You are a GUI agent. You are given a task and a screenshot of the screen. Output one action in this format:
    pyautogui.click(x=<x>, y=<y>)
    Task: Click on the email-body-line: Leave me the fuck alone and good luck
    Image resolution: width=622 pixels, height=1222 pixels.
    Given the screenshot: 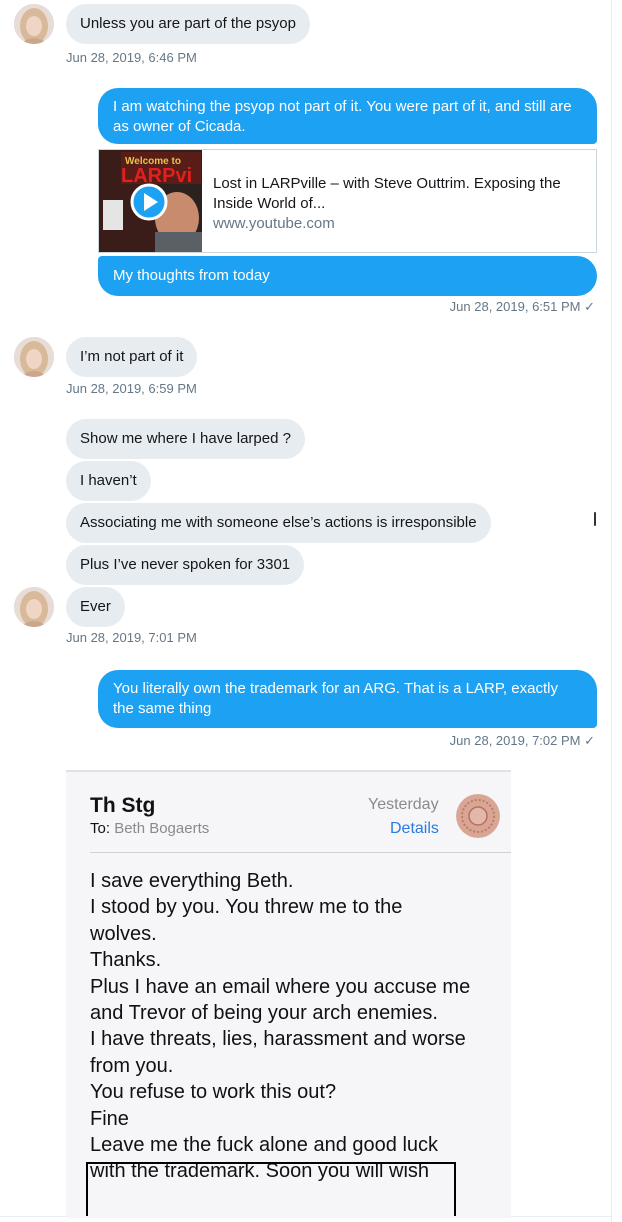 What is the action you would take?
    pyautogui.click(x=264, y=1145)
    